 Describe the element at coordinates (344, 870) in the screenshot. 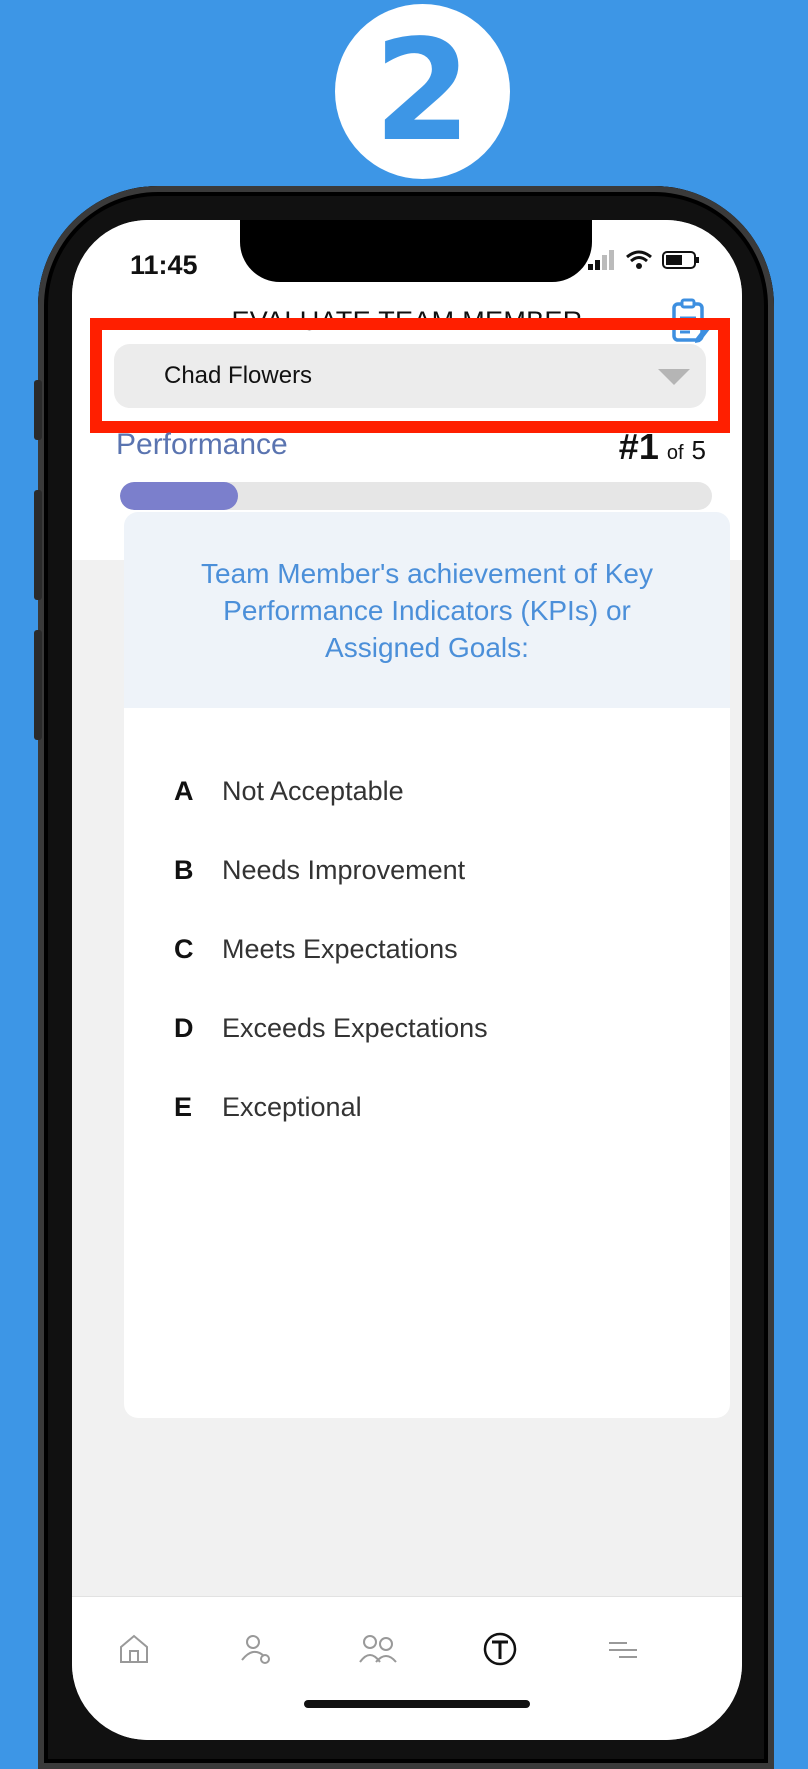

I see `option-text: Needs Improvement` at that location.